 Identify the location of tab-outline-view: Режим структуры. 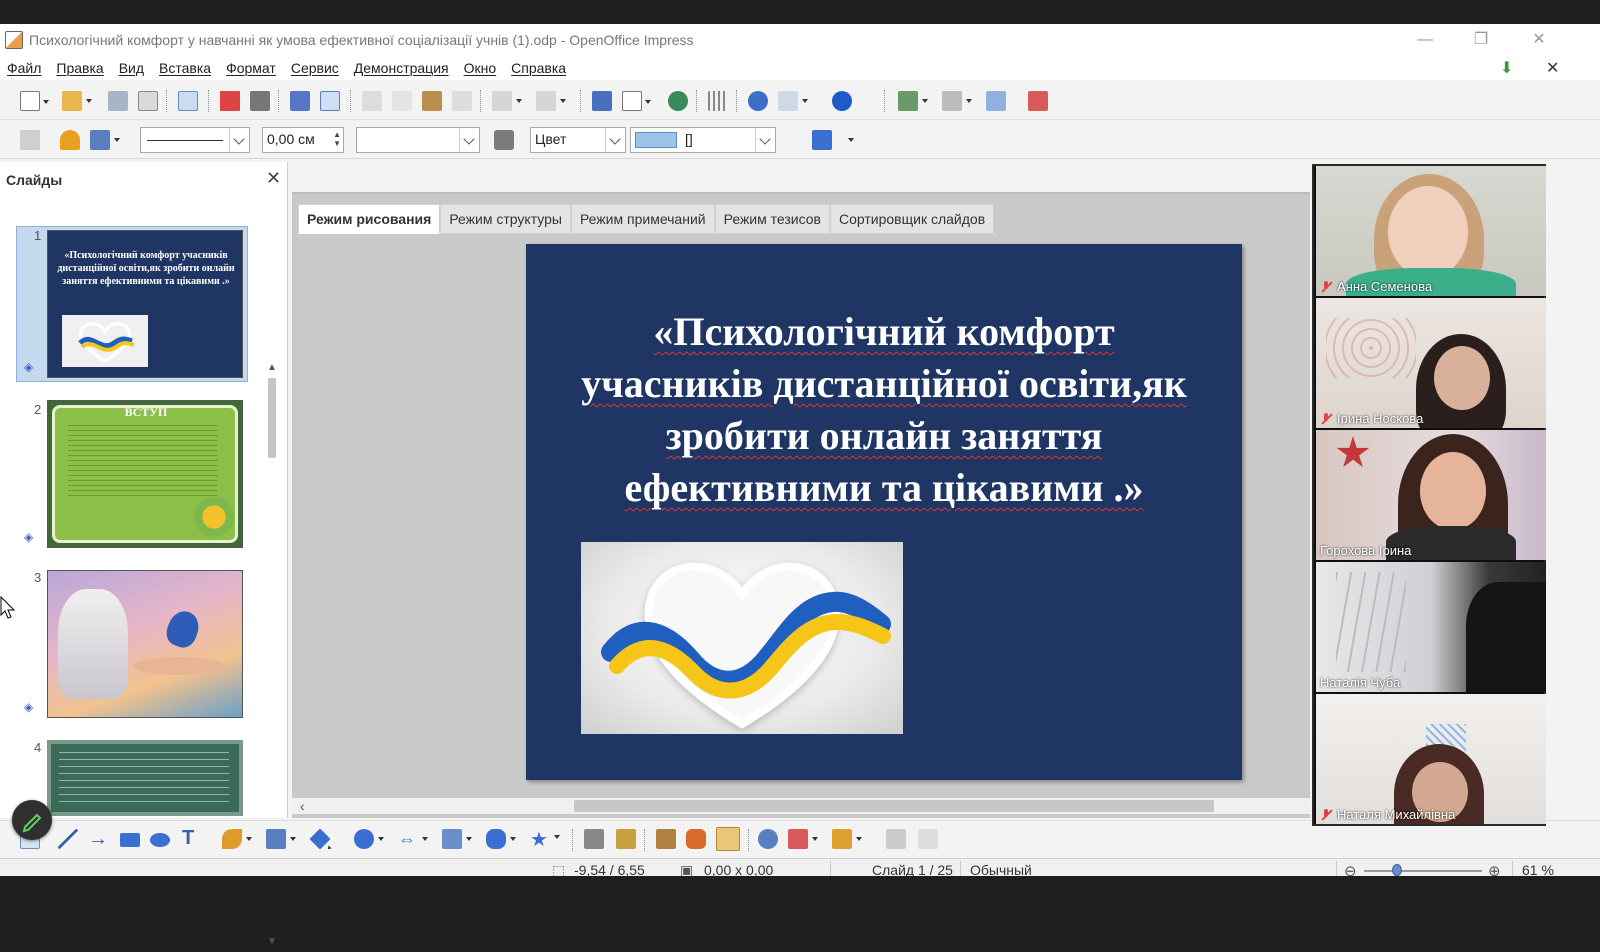
(505, 219).